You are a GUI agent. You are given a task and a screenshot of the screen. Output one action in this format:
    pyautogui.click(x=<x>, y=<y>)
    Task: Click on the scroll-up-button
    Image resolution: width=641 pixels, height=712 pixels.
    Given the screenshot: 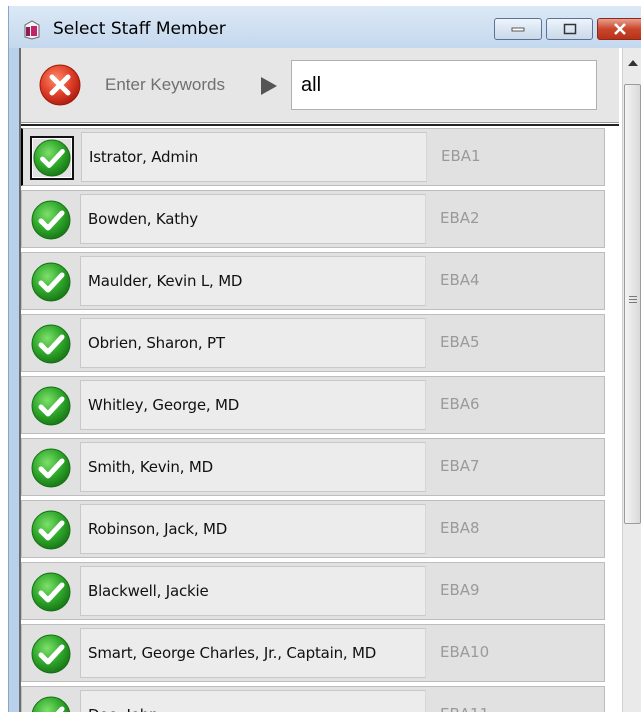 What is the action you would take?
    pyautogui.click(x=632, y=66)
    